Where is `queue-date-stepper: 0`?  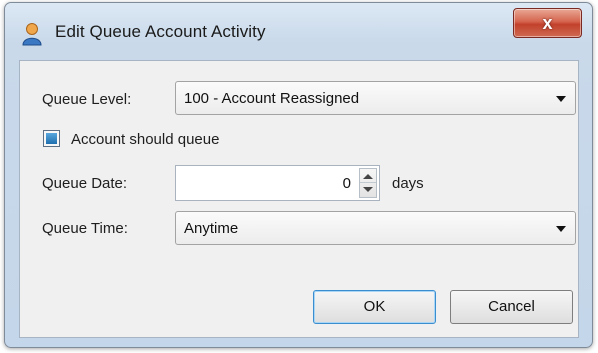 queue-date-stepper: 0 is located at coordinates (277, 183).